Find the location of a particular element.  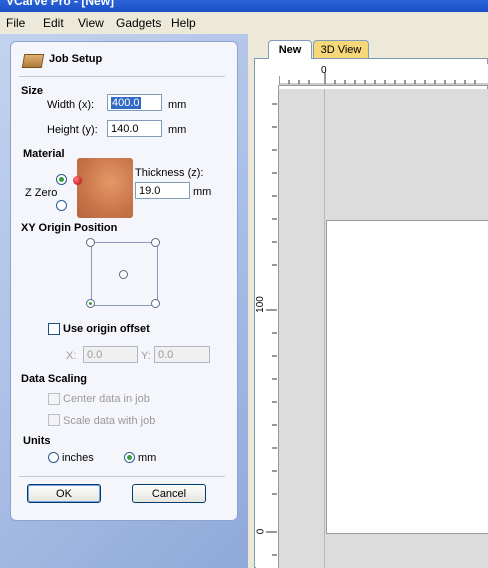

xy-origin-heading: XY Origin Position is located at coordinates (69, 228).